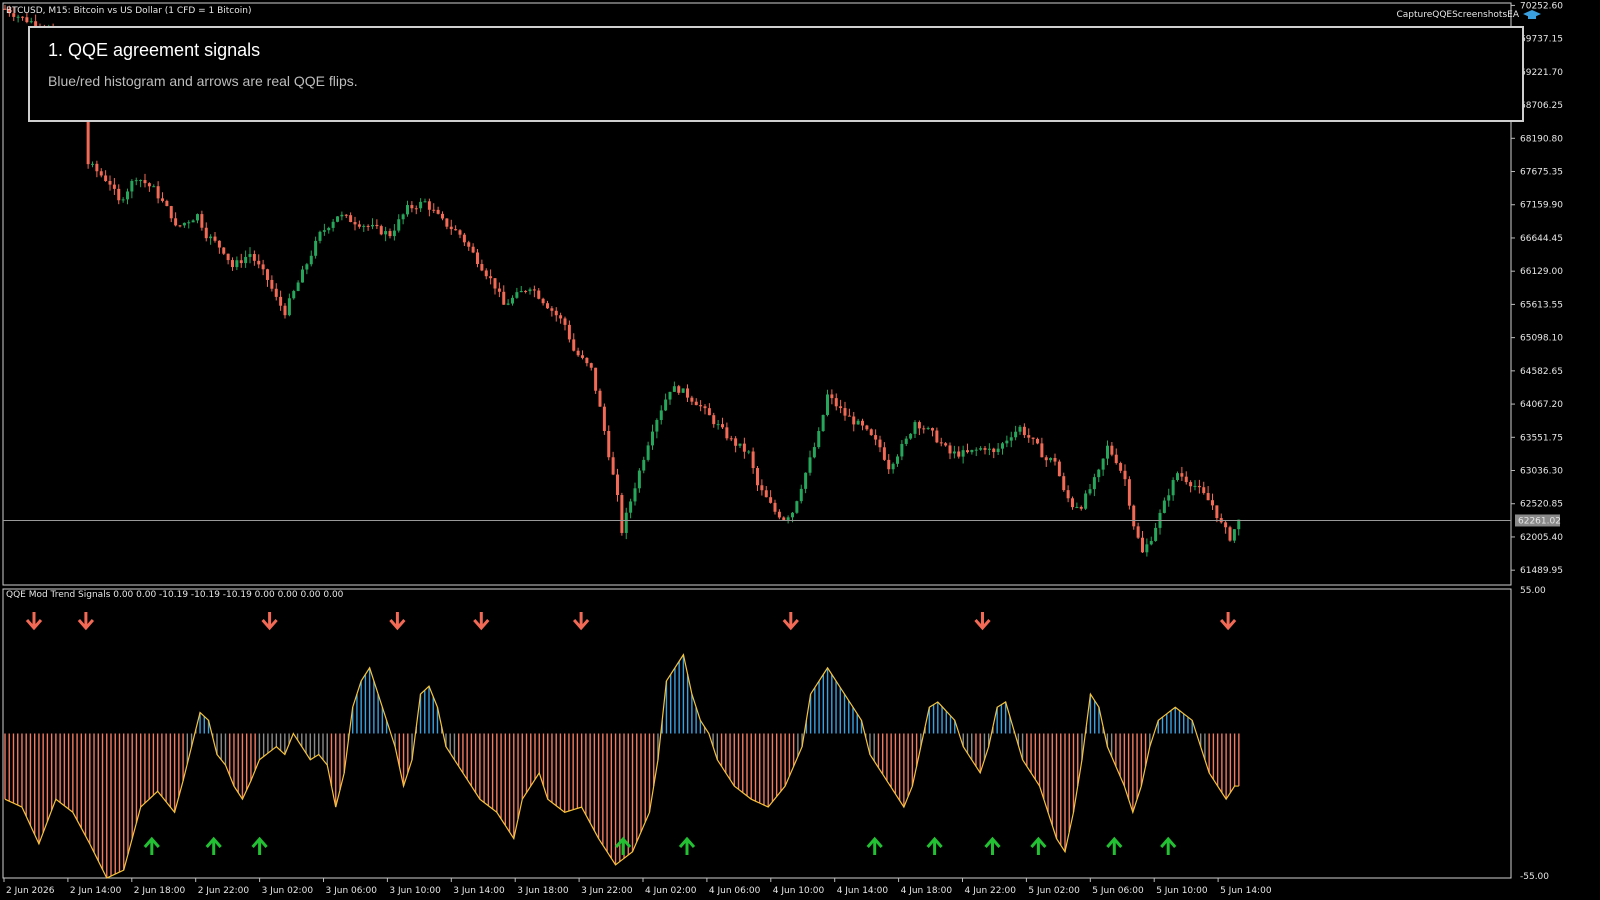 The width and height of the screenshot is (1600, 900). Describe the element at coordinates (1541, 139) in the screenshot. I see `price-axis-label: 68190.80` at that location.